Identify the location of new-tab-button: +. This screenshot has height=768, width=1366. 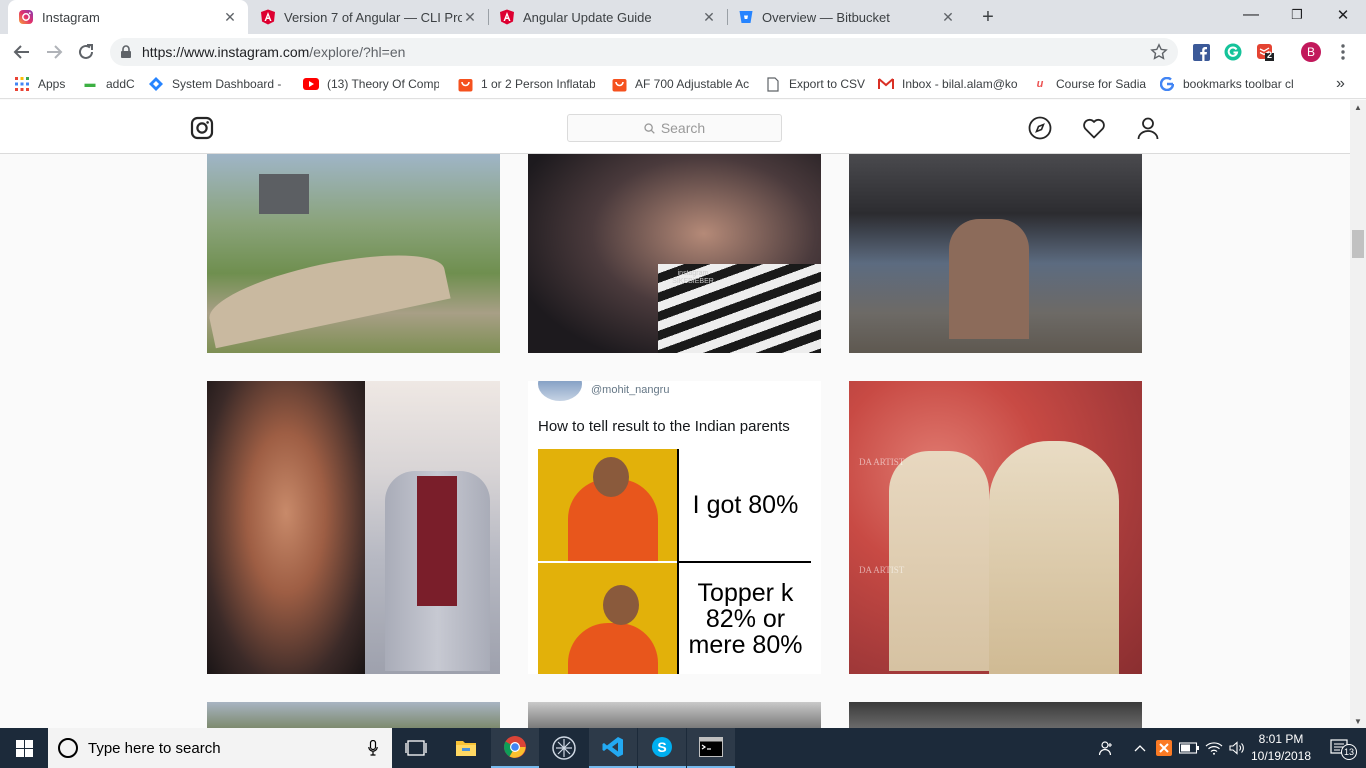
(988, 17).